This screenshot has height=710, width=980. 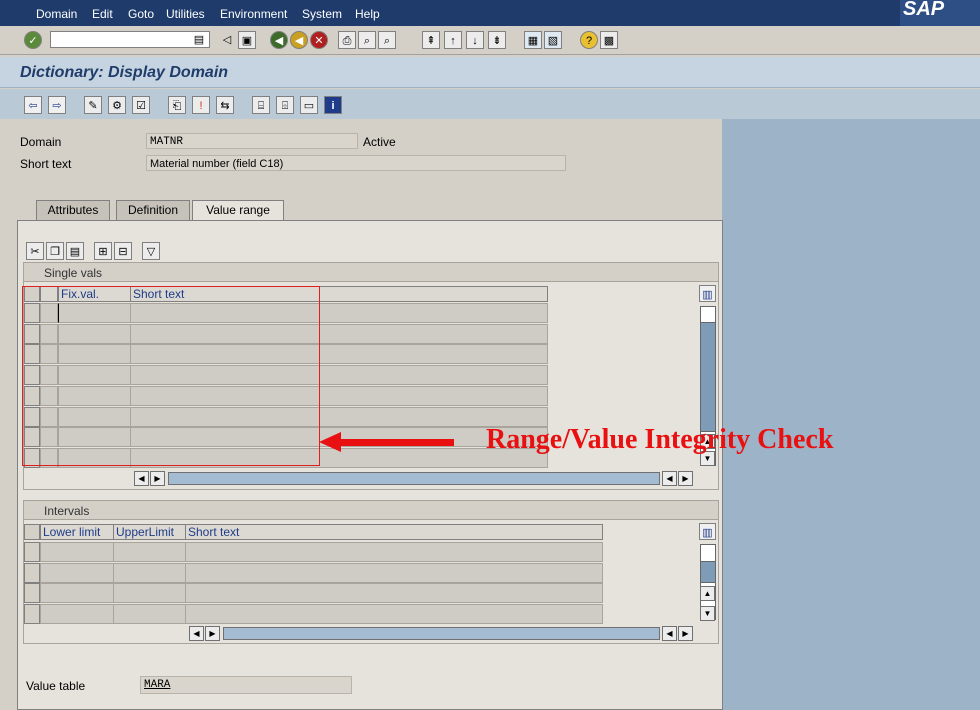 What do you see at coordinates (171, 376) in the screenshot?
I see `highlight-box` at bounding box center [171, 376].